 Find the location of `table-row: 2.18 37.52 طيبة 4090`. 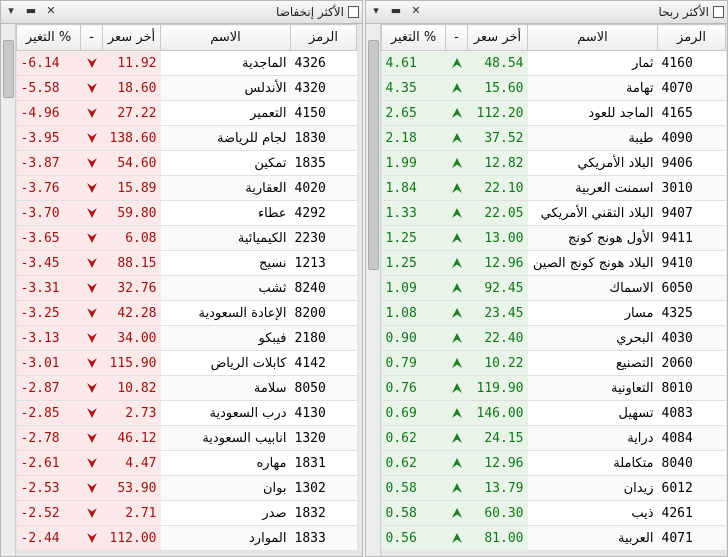

table-row: 2.18 37.52 طيبة 4090 is located at coordinates (553, 138).